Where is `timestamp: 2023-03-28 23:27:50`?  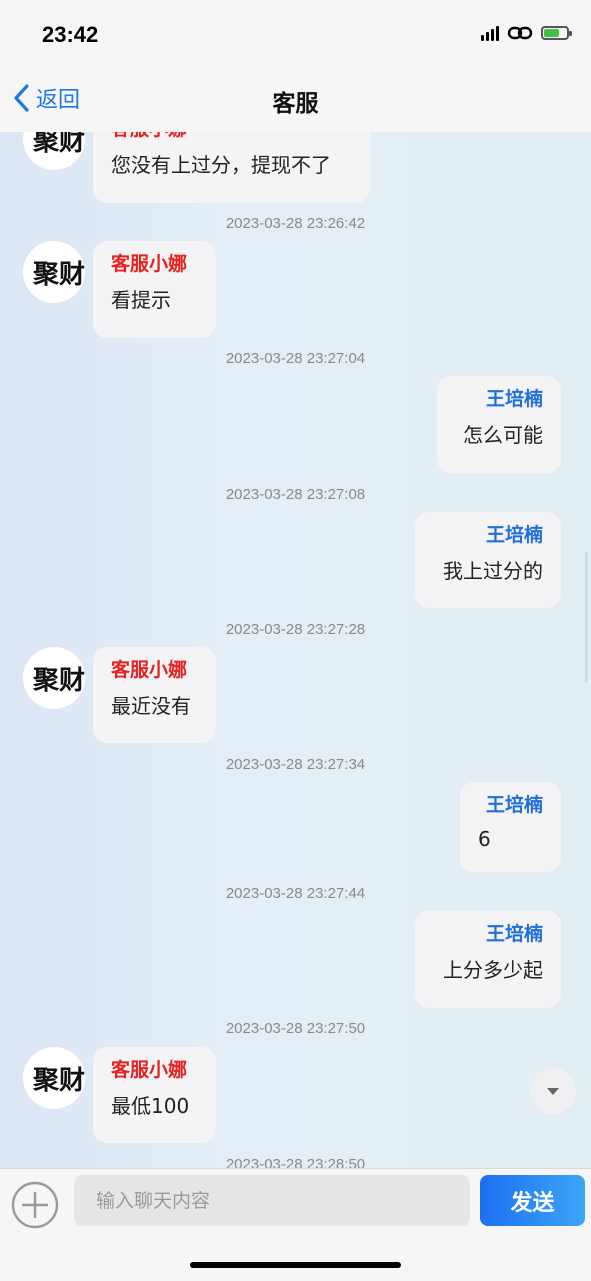
timestamp: 2023-03-28 23:27:50 is located at coordinates (295, 1028).